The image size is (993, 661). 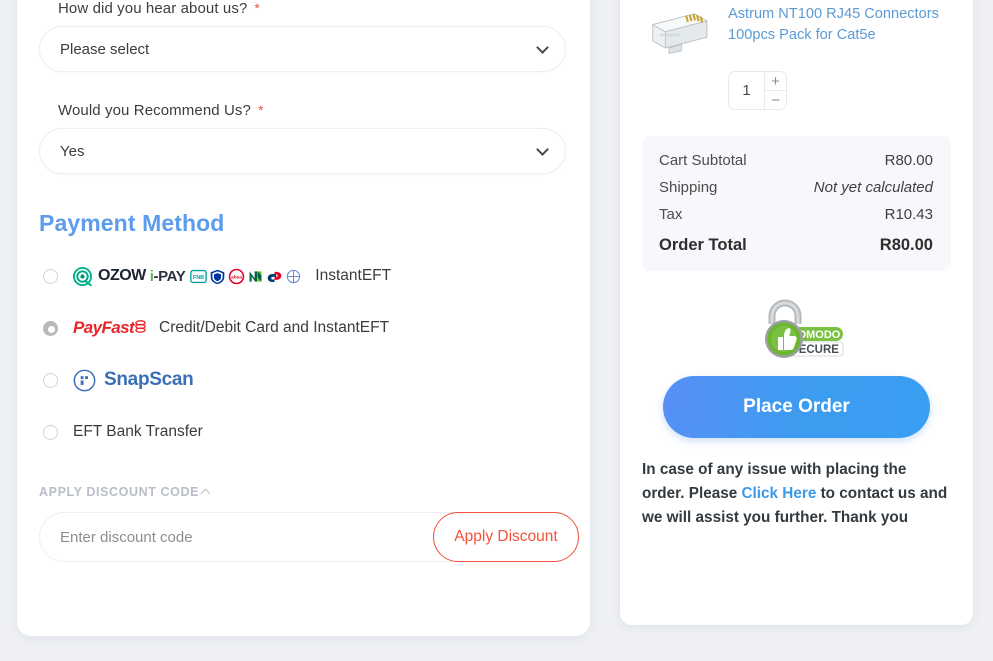 I want to click on payment-option-label: Credit/Debit Card and InstantEFT, so click(x=274, y=327).